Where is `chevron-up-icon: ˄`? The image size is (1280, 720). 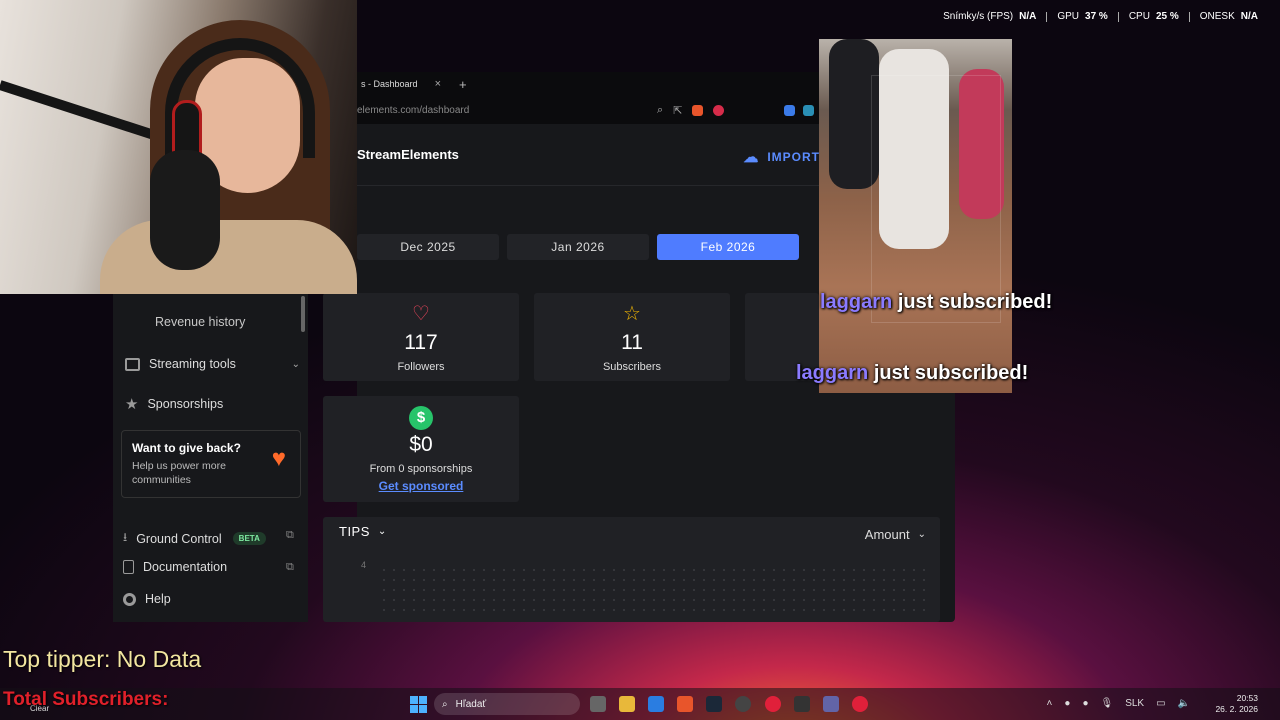
chevron-up-icon: ˄ is located at coordinates (1050, 703).